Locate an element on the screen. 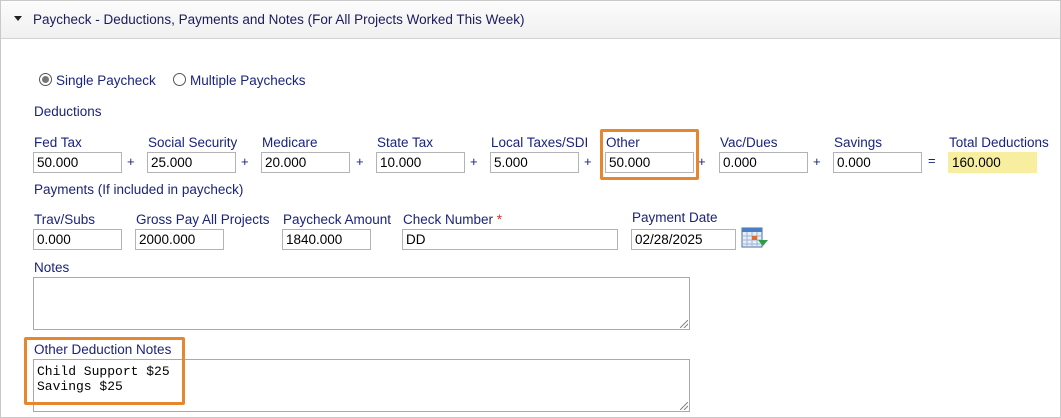  other-deduction-notes-label: Other Deduction Notes is located at coordinates (103, 349).